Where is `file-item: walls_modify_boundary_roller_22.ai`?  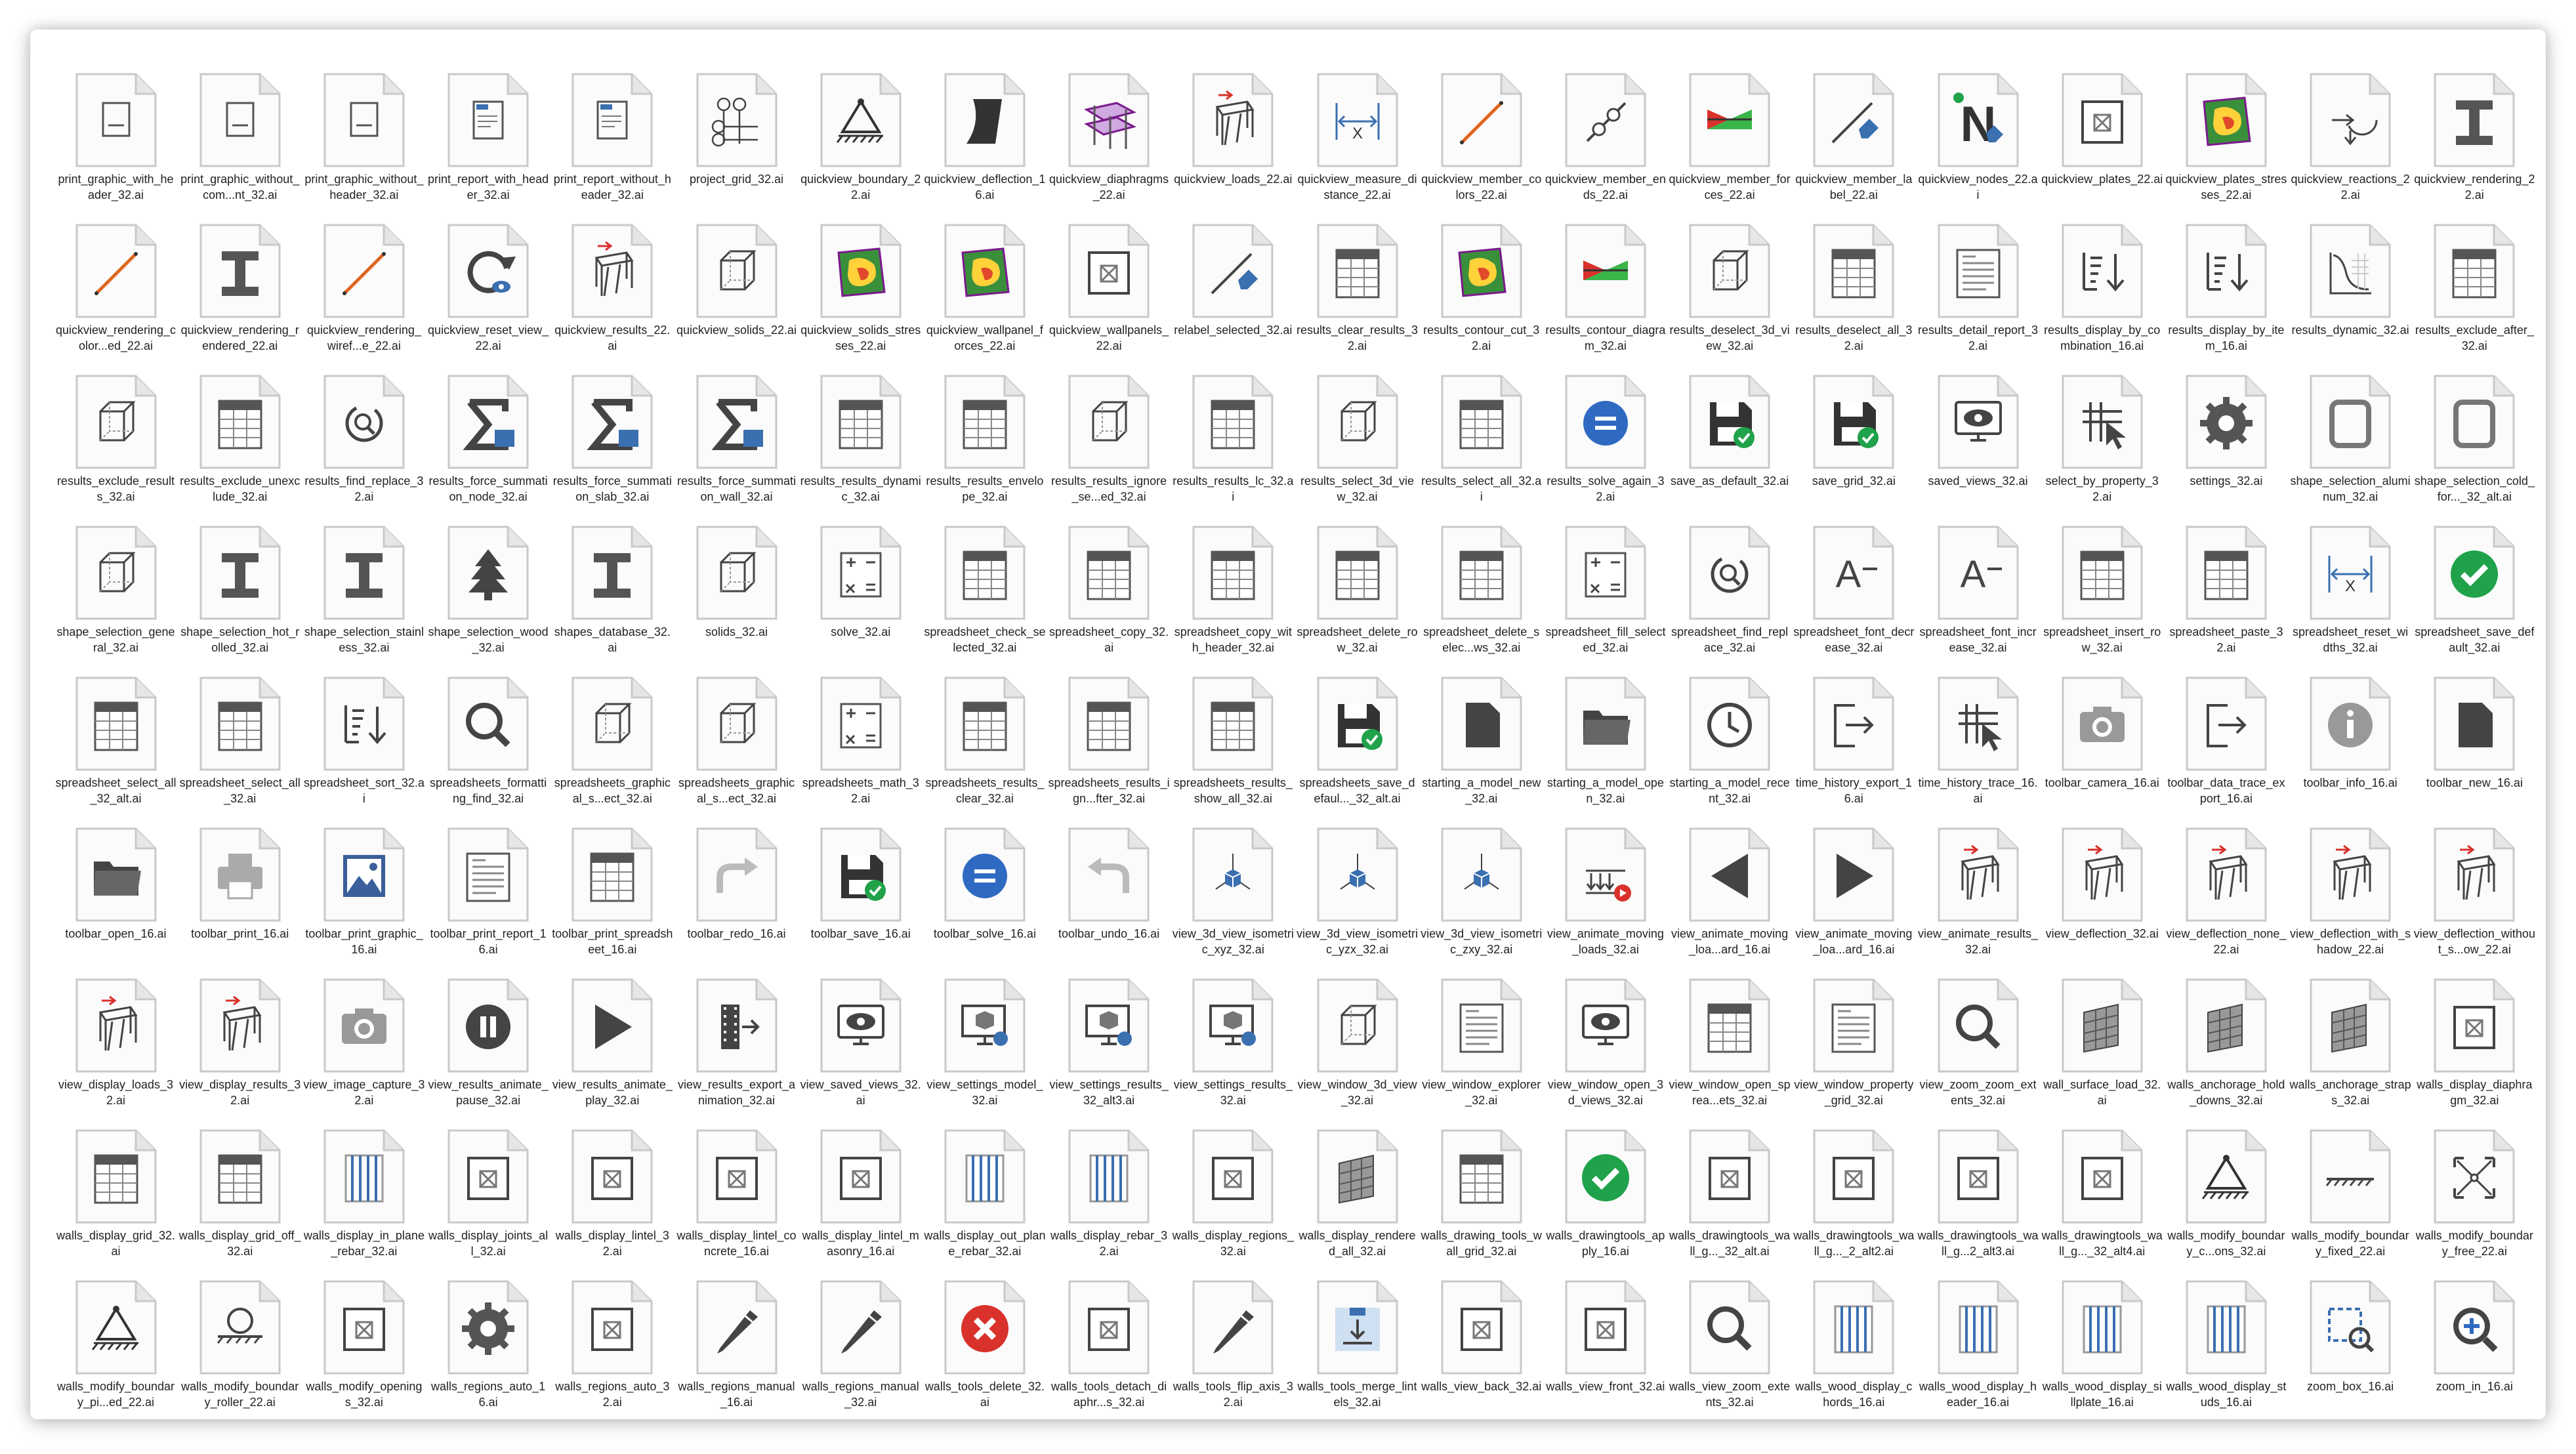 file-item: walls_modify_boundary_roller_22.ai is located at coordinates (240, 1334).